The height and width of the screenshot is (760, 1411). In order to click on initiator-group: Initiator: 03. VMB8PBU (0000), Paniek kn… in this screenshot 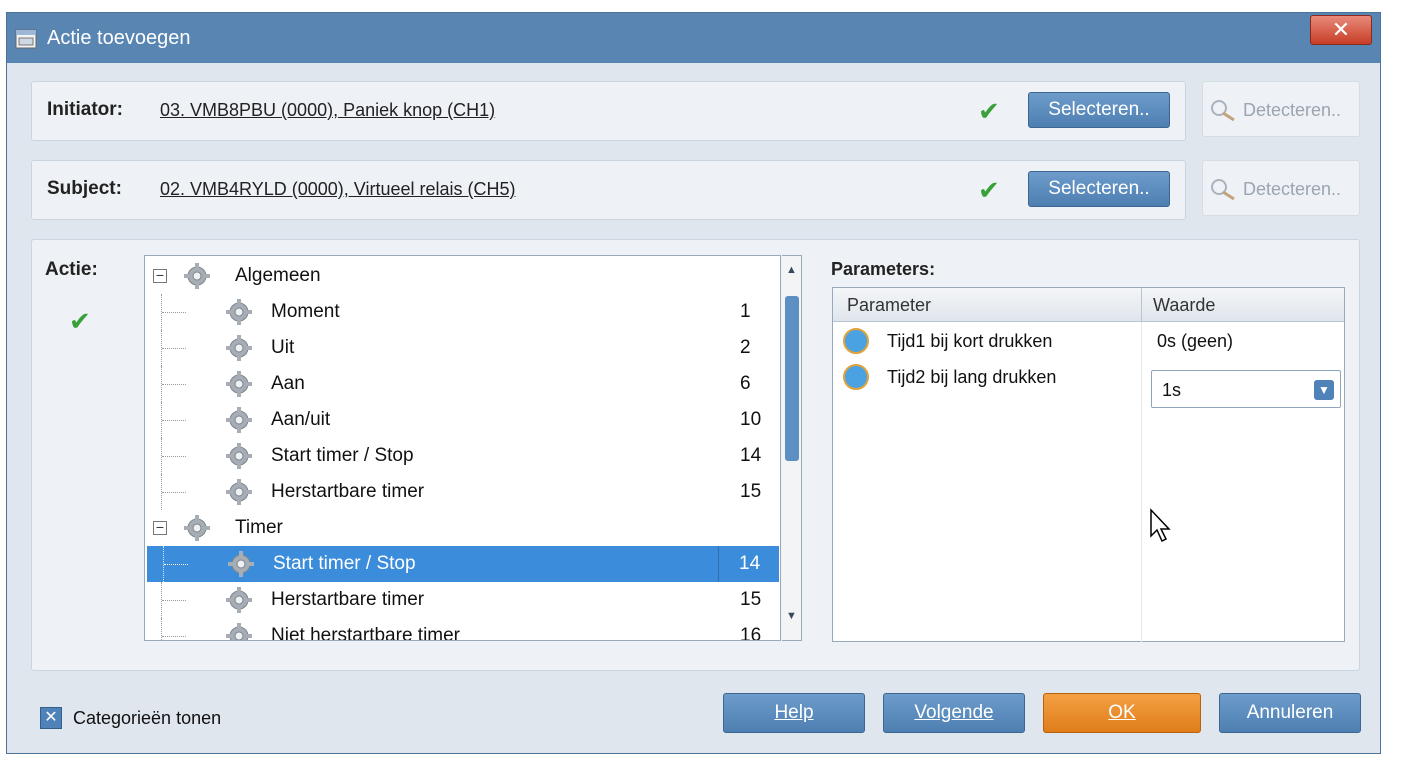, I will do `click(608, 111)`.